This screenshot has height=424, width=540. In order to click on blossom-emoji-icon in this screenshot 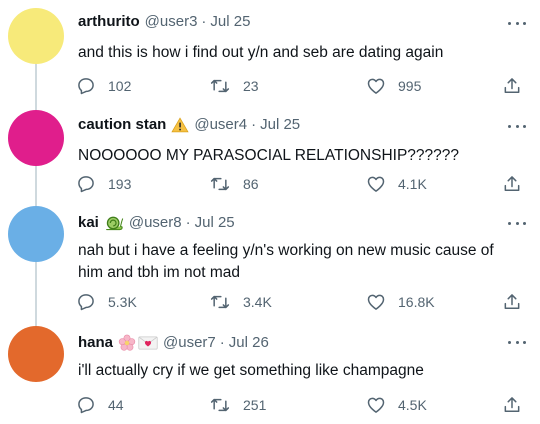, I will do `click(127, 343)`.